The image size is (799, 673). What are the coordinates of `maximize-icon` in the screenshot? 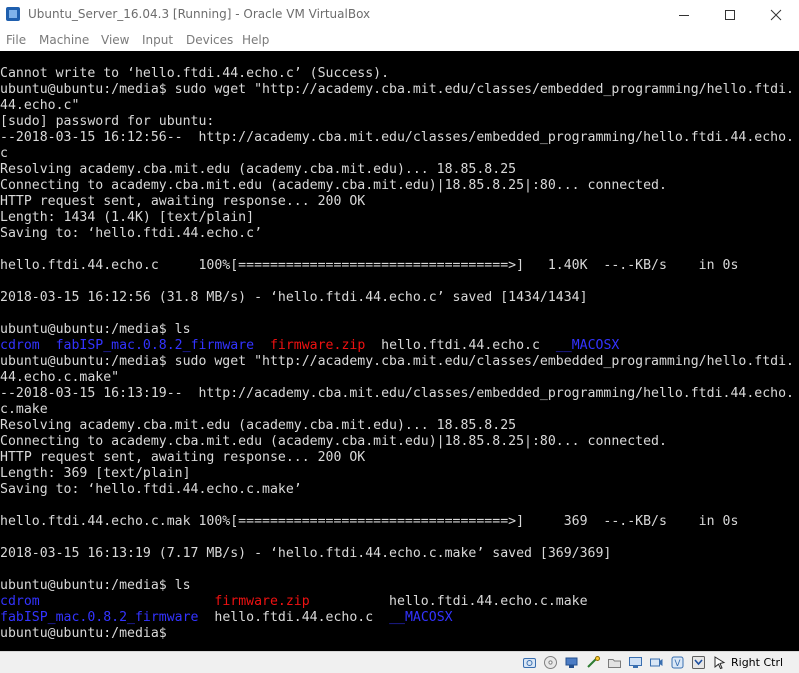 It's located at (730, 15).